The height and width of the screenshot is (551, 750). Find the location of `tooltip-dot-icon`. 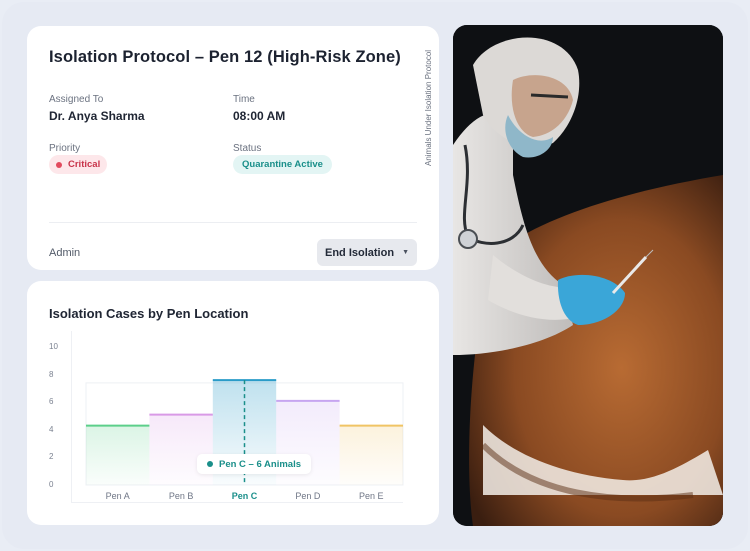

tooltip-dot-icon is located at coordinates (210, 464).